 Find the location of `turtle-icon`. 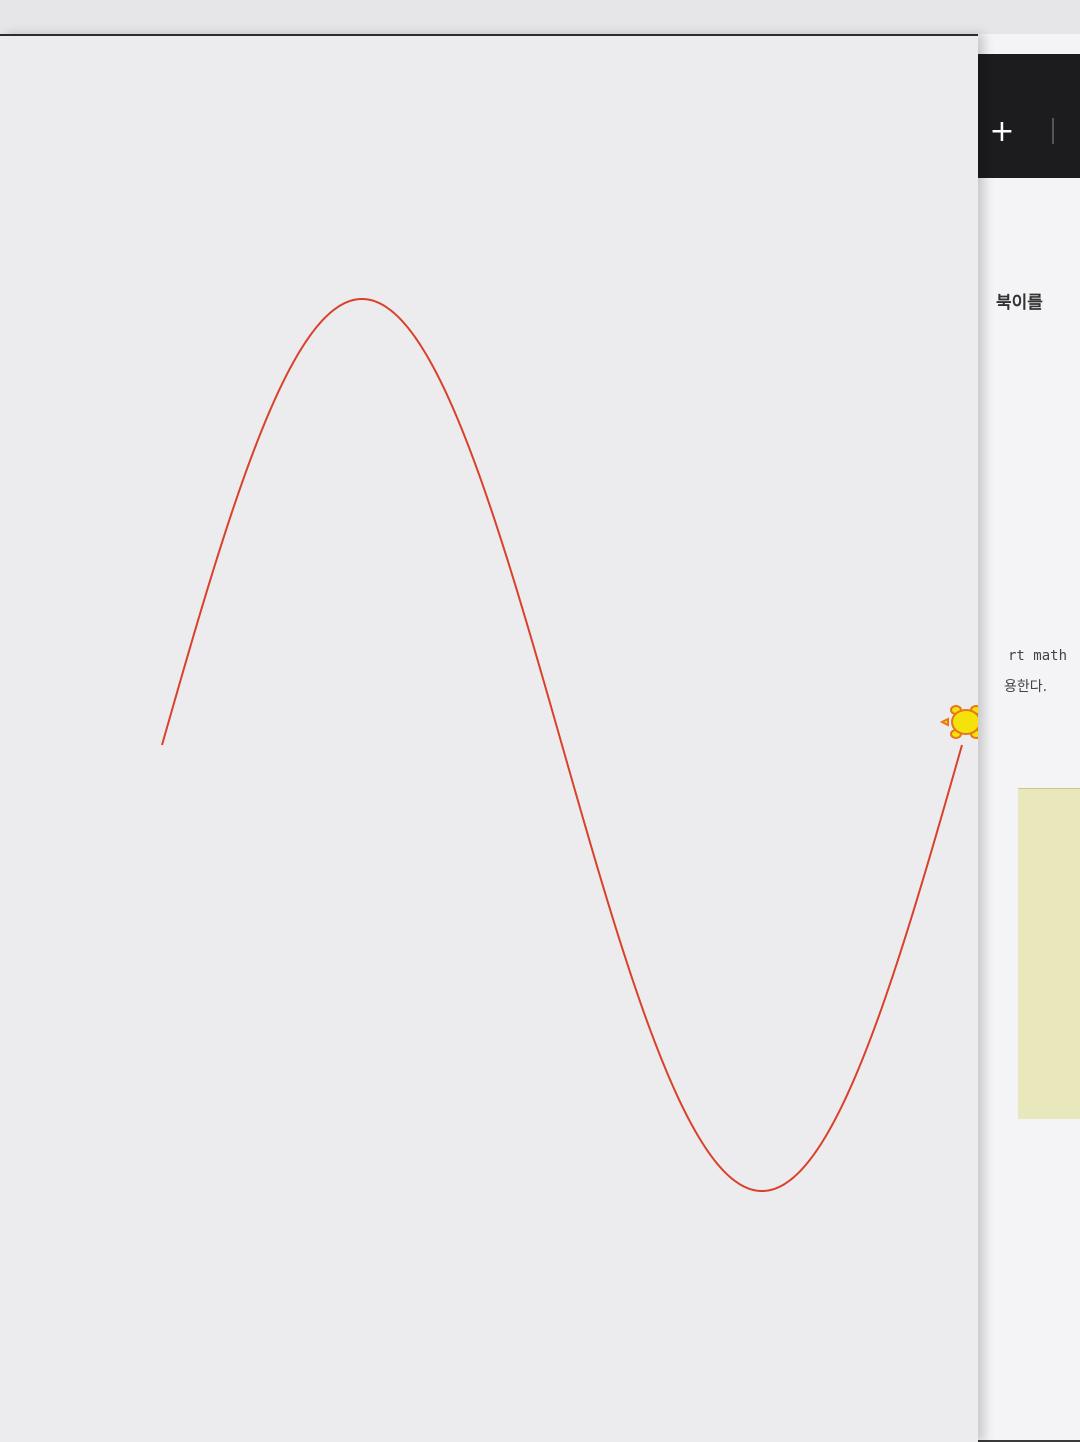

turtle-icon is located at coordinates (958, 722).